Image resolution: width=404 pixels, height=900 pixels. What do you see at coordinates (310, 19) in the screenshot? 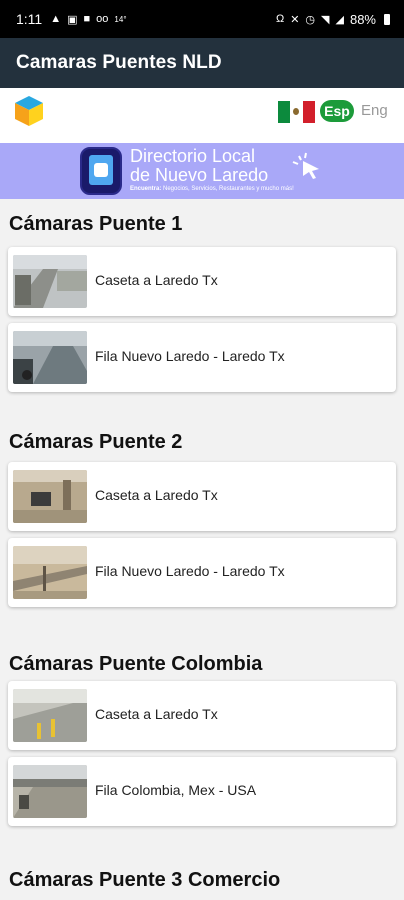
I see `alarm-icon: ◷` at bounding box center [310, 19].